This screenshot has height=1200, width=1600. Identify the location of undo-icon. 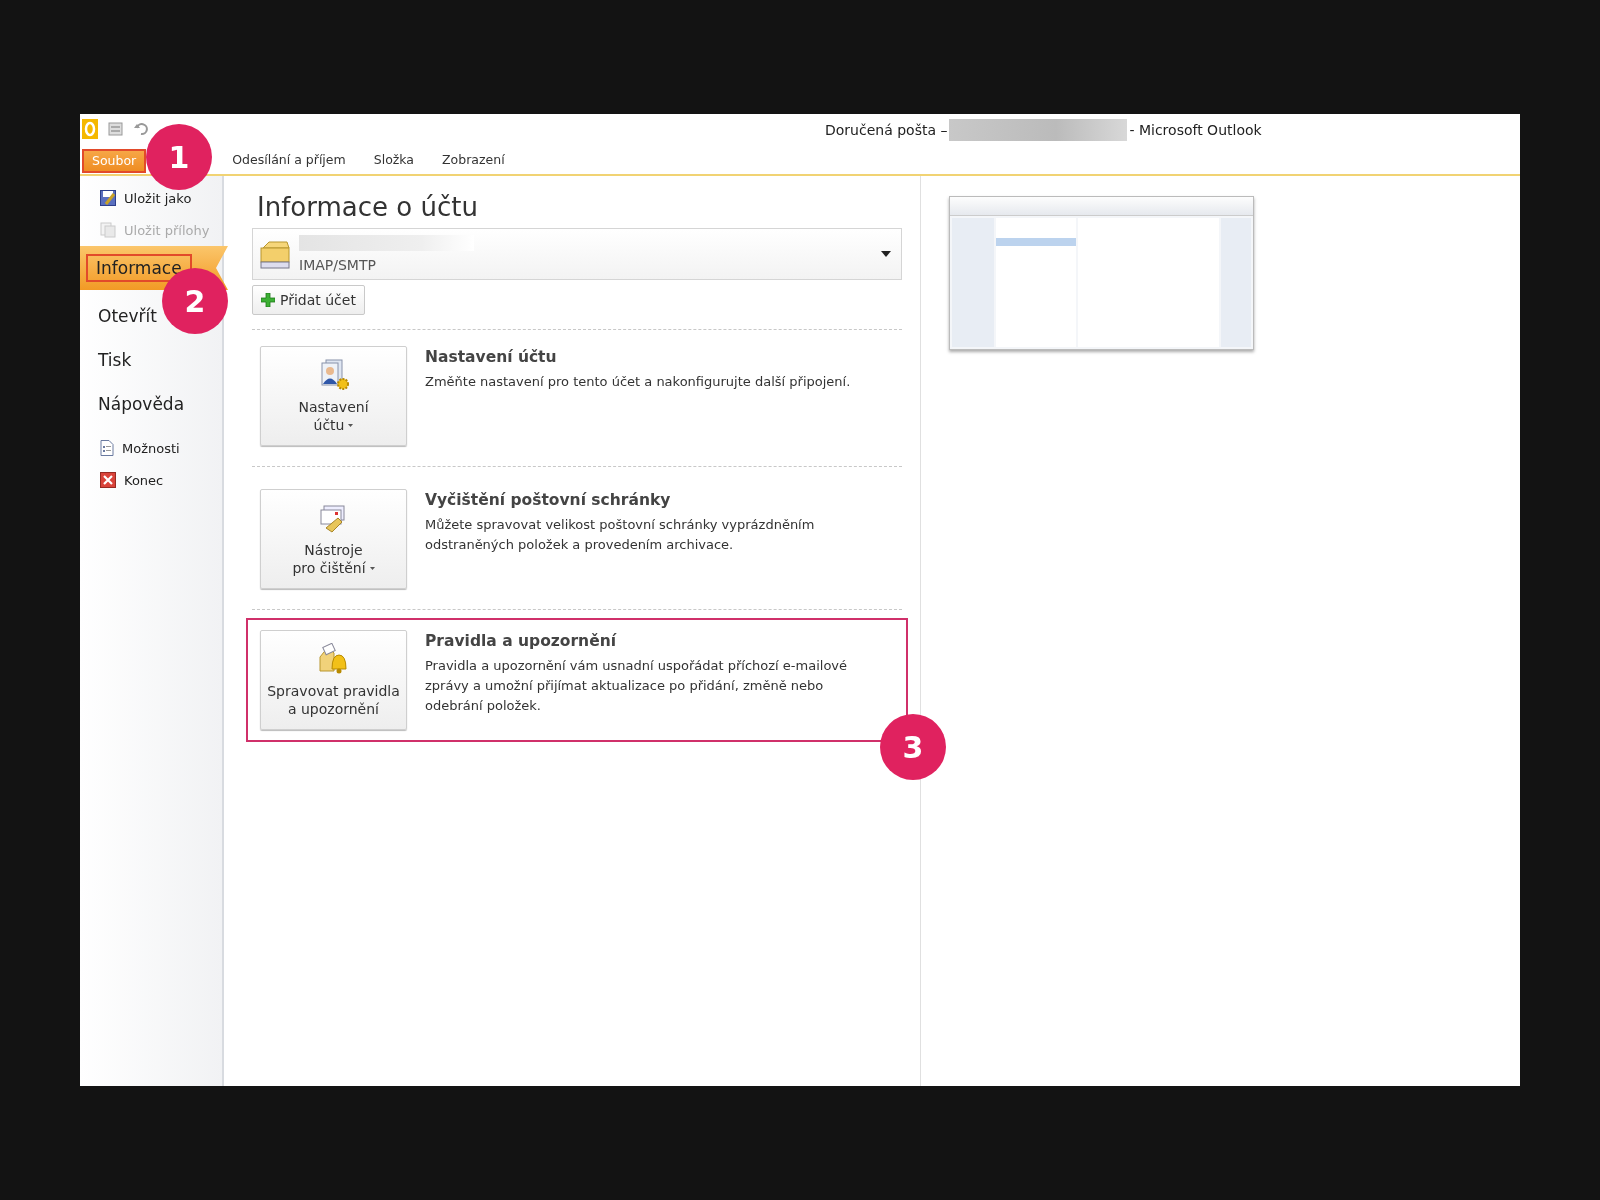
(141, 129).